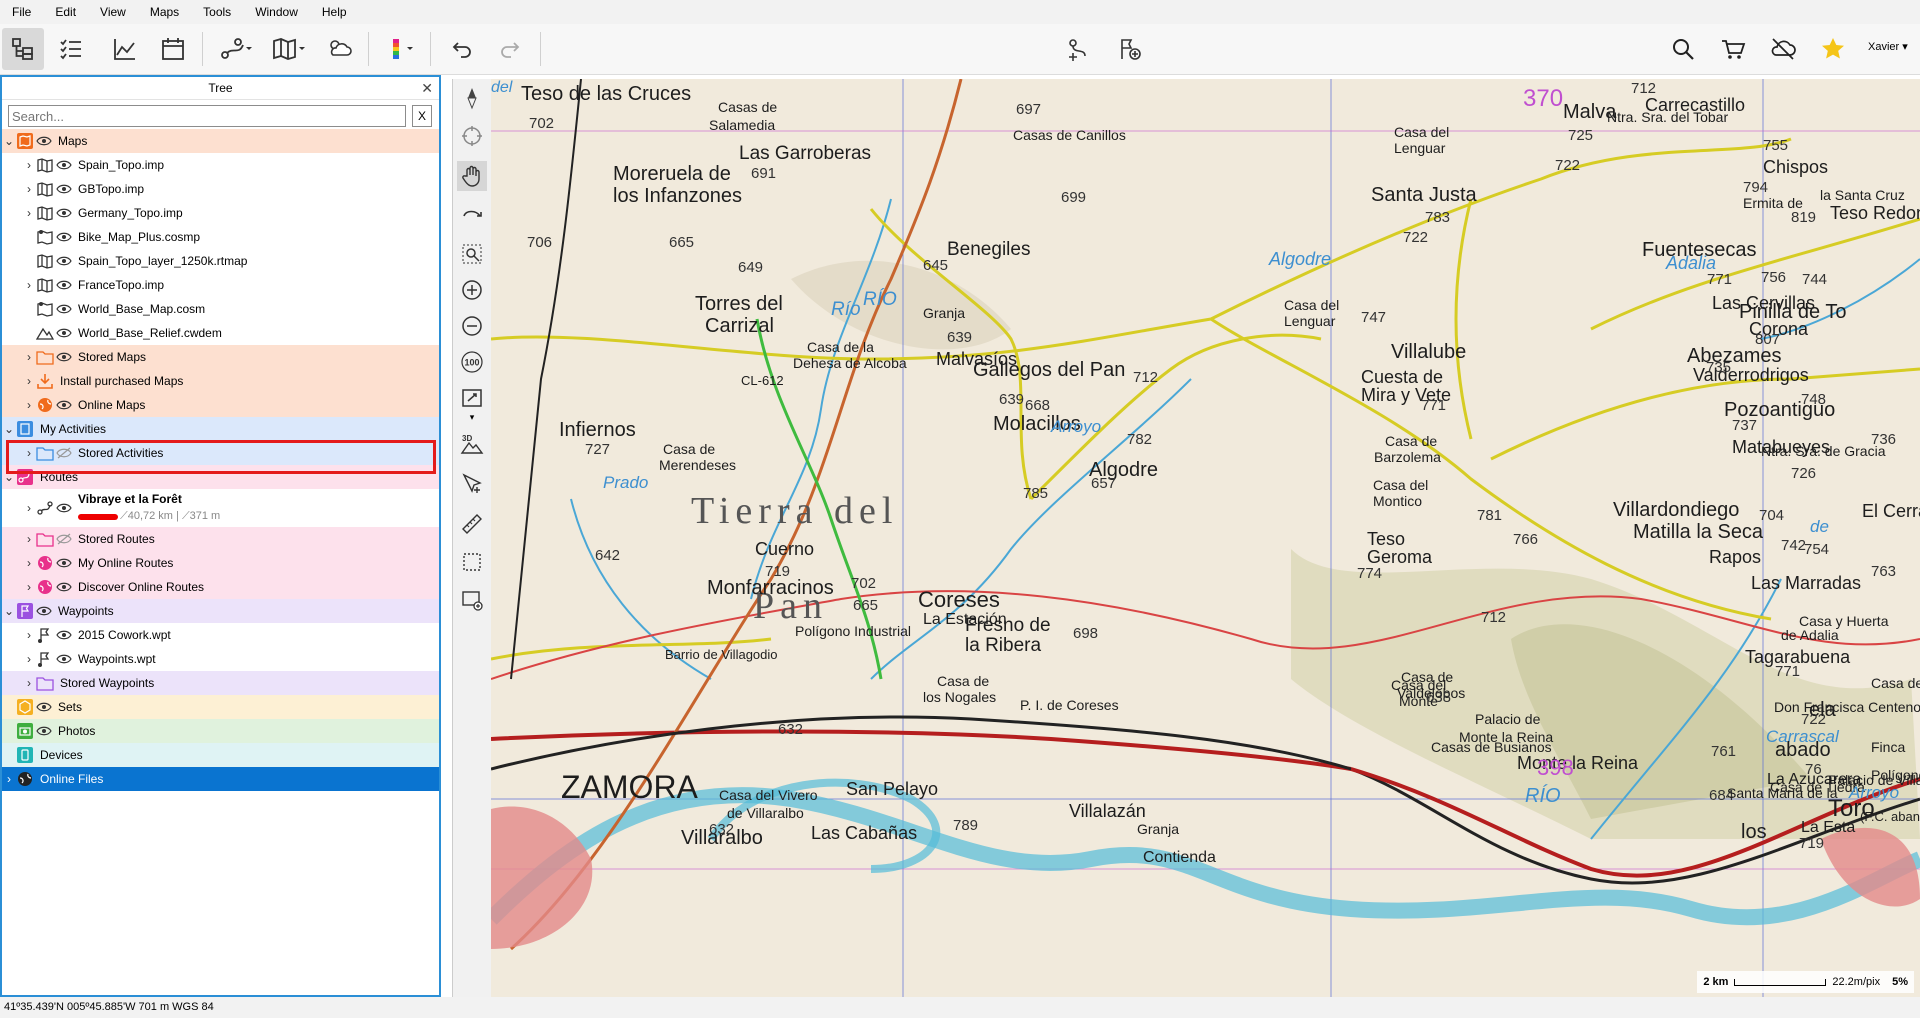 This screenshot has height=1018, width=1920. I want to click on tree-item-route: › Vibraye et la Forêt ⟋ 40,72 km | ⟋ 371 m, so click(220, 508).